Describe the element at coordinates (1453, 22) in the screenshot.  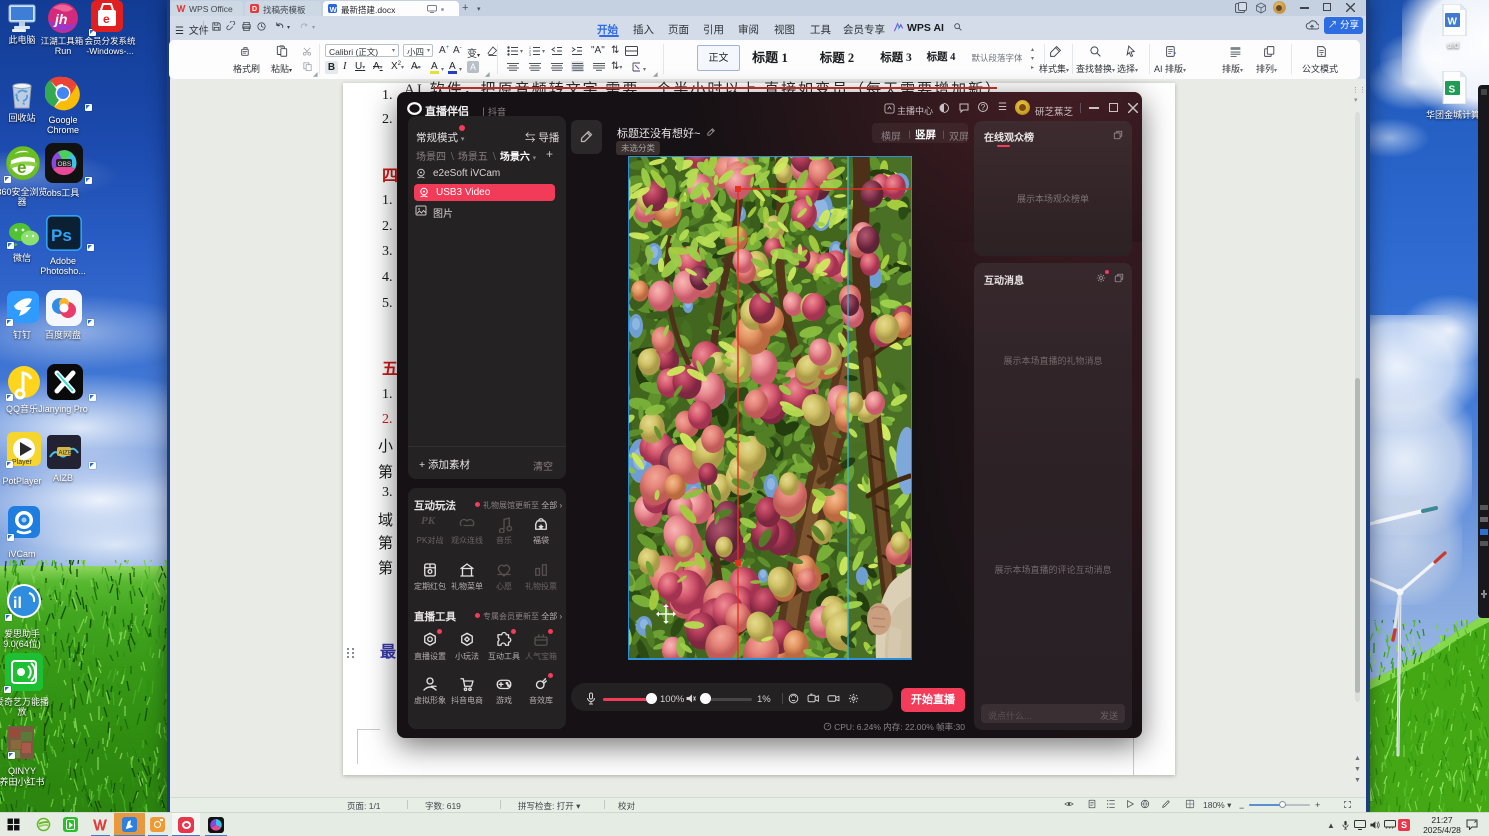
I see `svg-text: W` at that location.